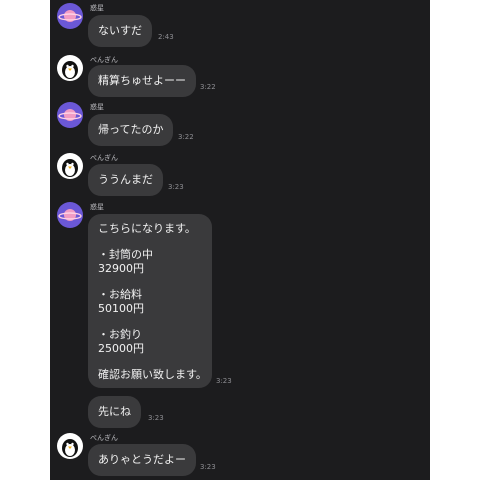 This screenshot has width=480, height=480. I want to click on message-line: ・封筒の中, so click(125, 254).